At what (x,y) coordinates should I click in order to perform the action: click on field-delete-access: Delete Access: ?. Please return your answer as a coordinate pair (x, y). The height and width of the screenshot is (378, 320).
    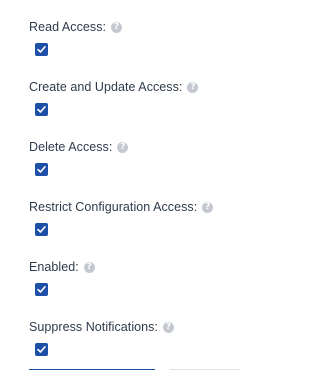
    Looking at the image, I should click on (148, 168).